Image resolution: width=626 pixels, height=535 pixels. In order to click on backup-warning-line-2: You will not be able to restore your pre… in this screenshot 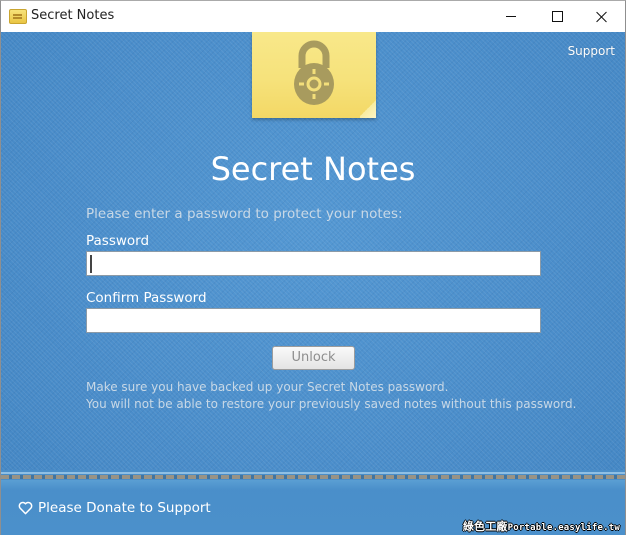, I will do `click(331, 404)`.